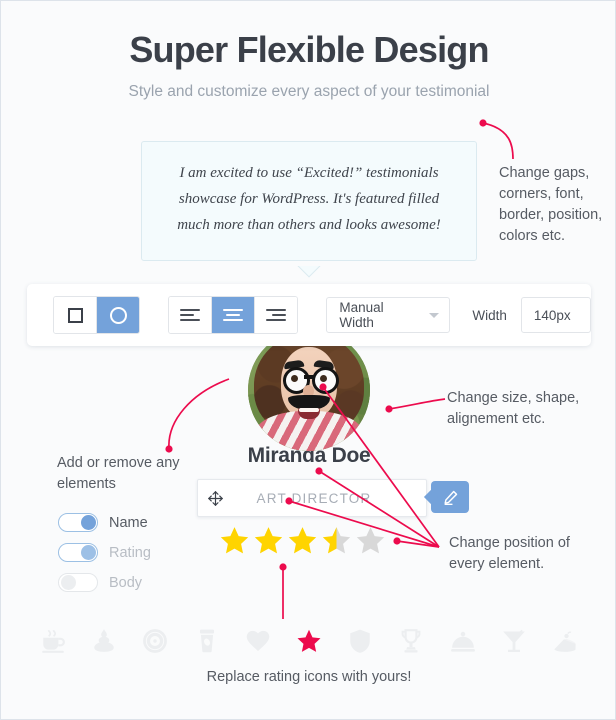 This screenshot has width=616, height=720. What do you see at coordinates (309, 677) in the screenshot?
I see `icon-strip-caption: Replace rating icons with yours!` at bounding box center [309, 677].